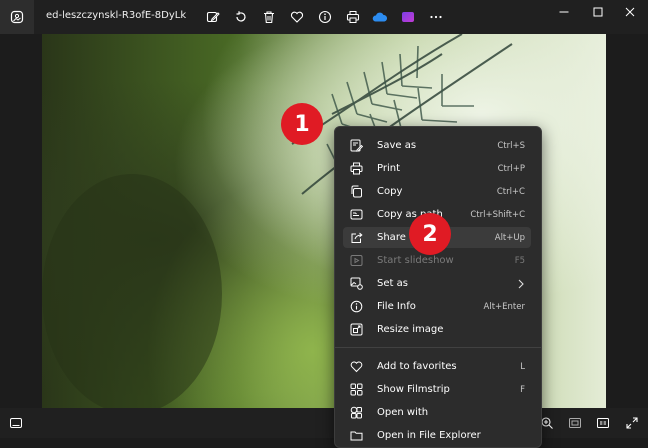  Describe the element at coordinates (509, 237) in the screenshot. I see `menu-item-shortcut: Alt+Up` at that location.